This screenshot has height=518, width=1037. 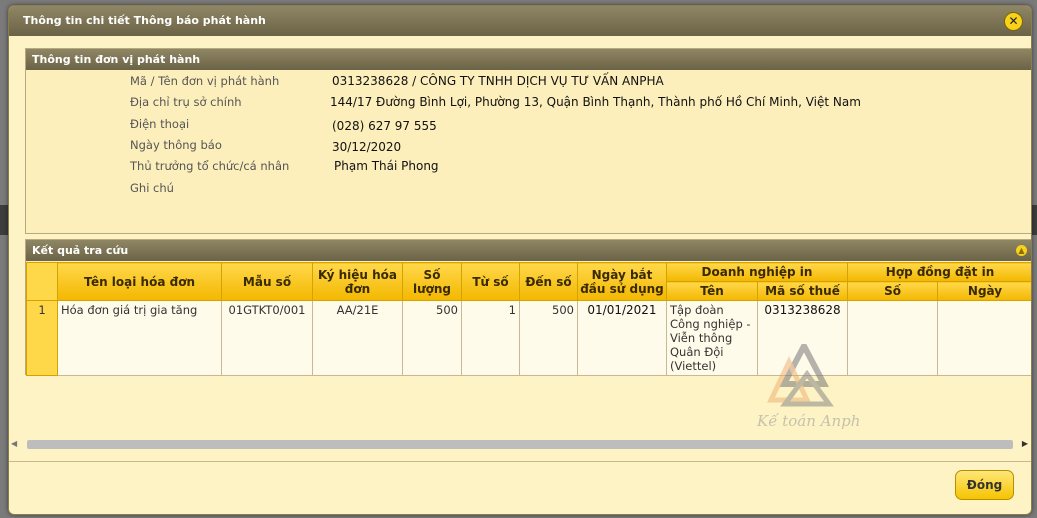 What do you see at coordinates (490, 338) in the screenshot?
I see `cell-from: 1` at bounding box center [490, 338].